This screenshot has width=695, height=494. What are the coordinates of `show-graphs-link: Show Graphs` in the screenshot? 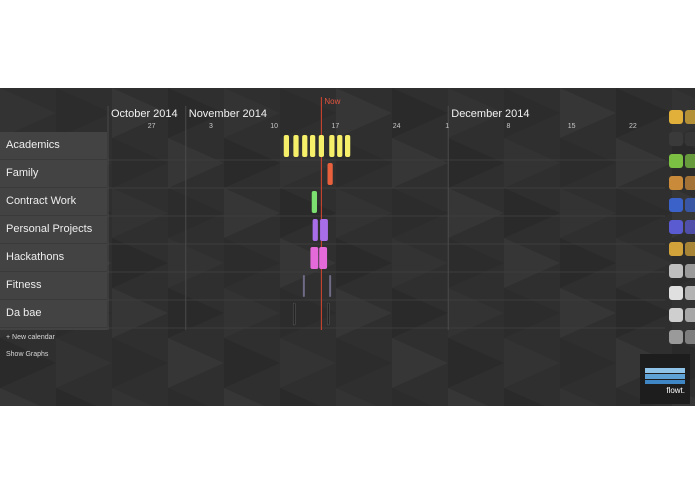 It's located at (27, 354).